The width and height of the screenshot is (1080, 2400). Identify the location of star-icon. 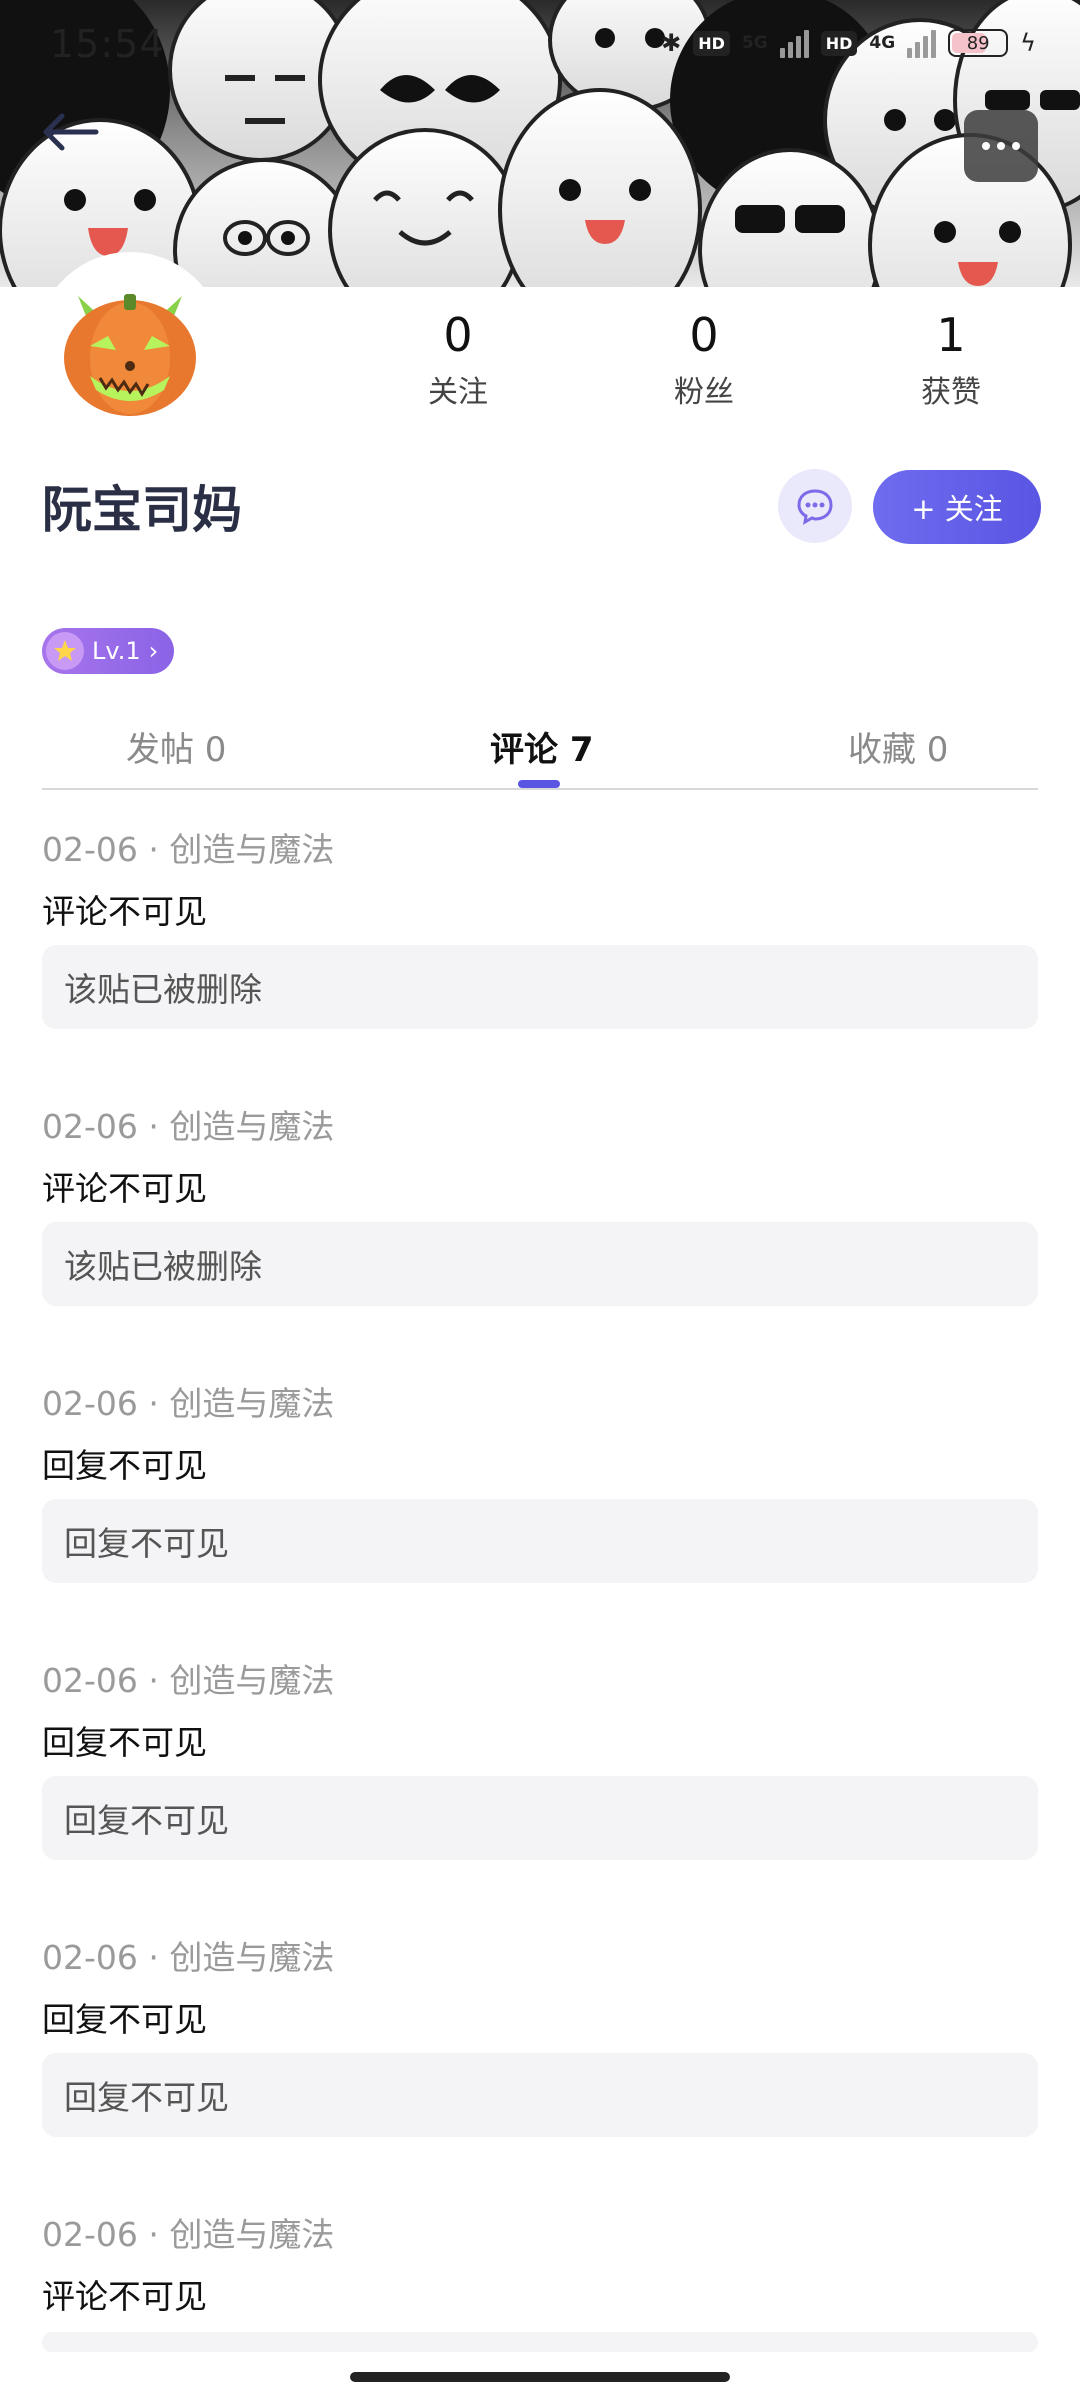
(65, 651).